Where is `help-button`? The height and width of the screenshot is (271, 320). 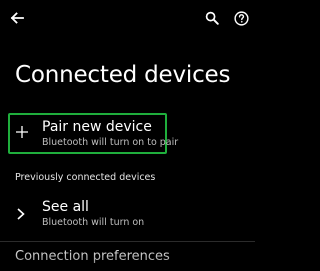
help-button is located at coordinates (241, 18).